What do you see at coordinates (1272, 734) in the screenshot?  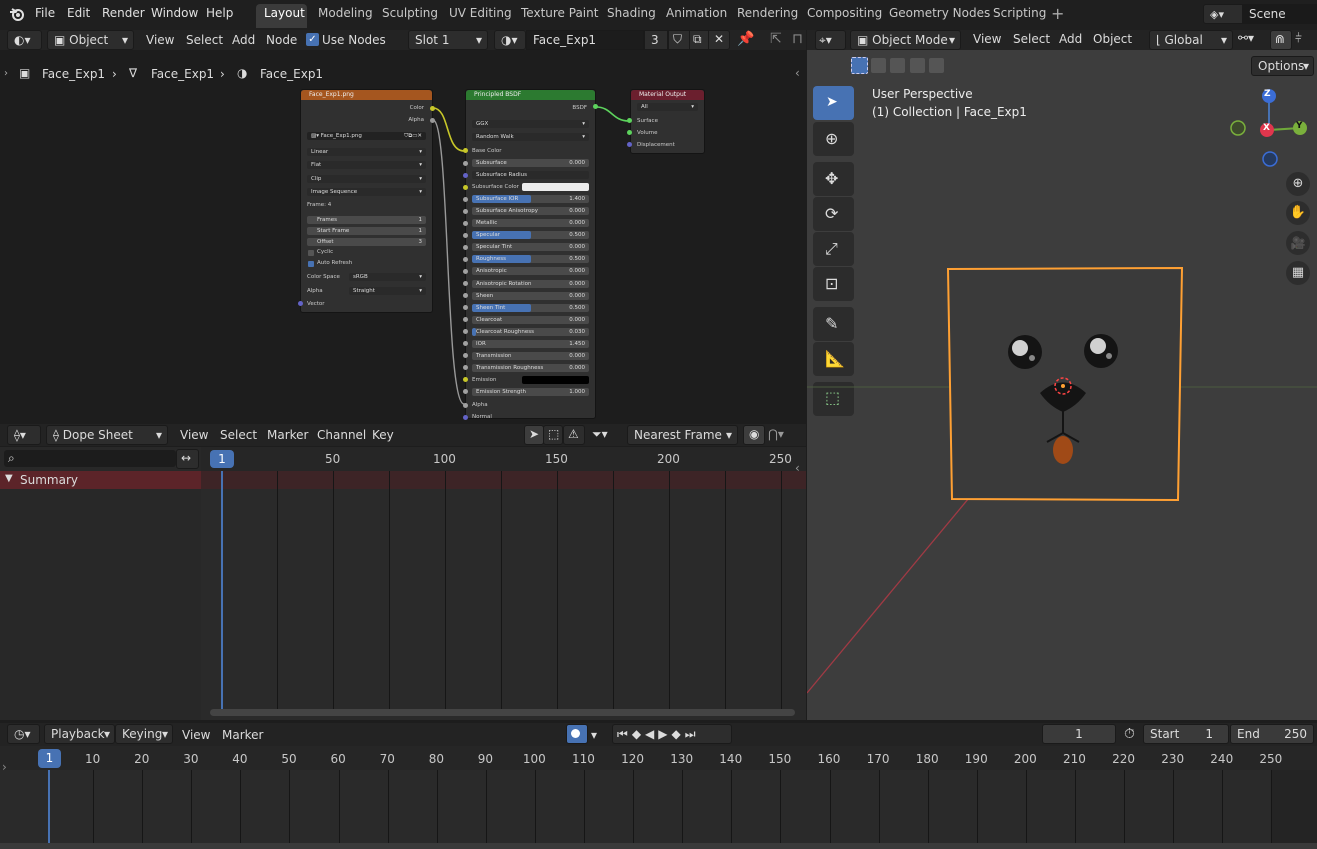 I see `end-frame-field: End 250` at bounding box center [1272, 734].